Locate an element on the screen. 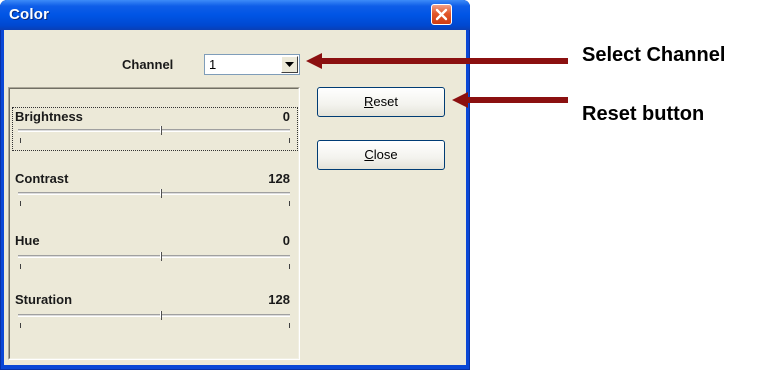 The width and height of the screenshot is (775, 370). close-button-mnemonic: C is located at coordinates (369, 154).